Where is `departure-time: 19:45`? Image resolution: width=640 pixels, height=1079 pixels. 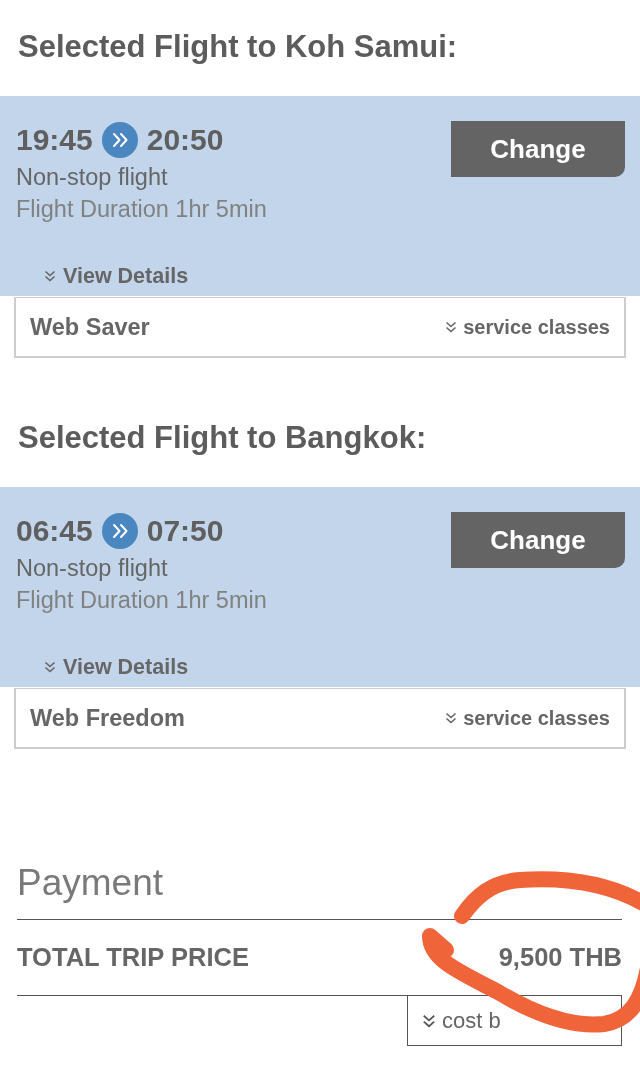 departure-time: 19:45 is located at coordinates (54, 140).